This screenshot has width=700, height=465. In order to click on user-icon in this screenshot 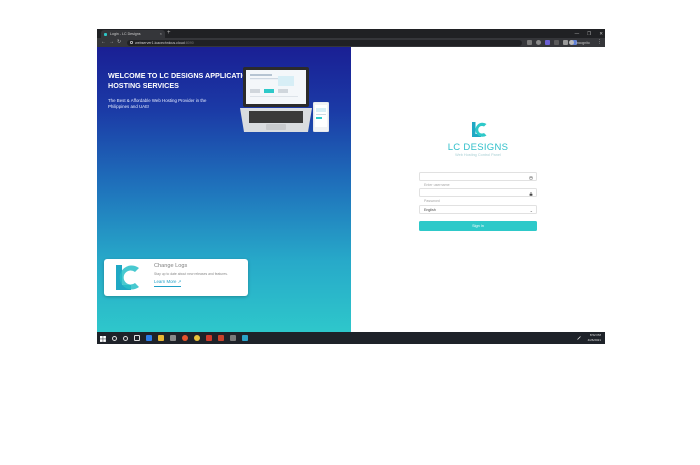, I will do `click(531, 177)`.